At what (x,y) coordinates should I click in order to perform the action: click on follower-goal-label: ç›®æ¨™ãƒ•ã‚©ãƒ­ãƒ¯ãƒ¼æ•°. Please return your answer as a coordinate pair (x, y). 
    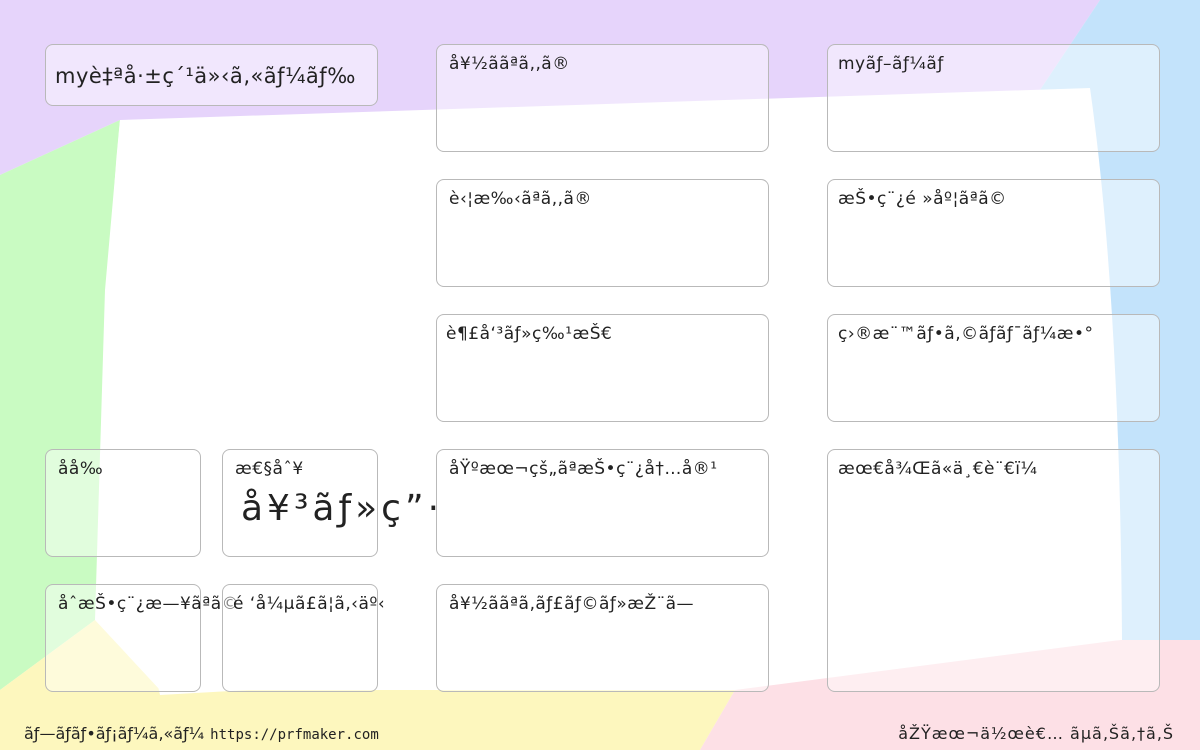
    Looking at the image, I should click on (966, 334).